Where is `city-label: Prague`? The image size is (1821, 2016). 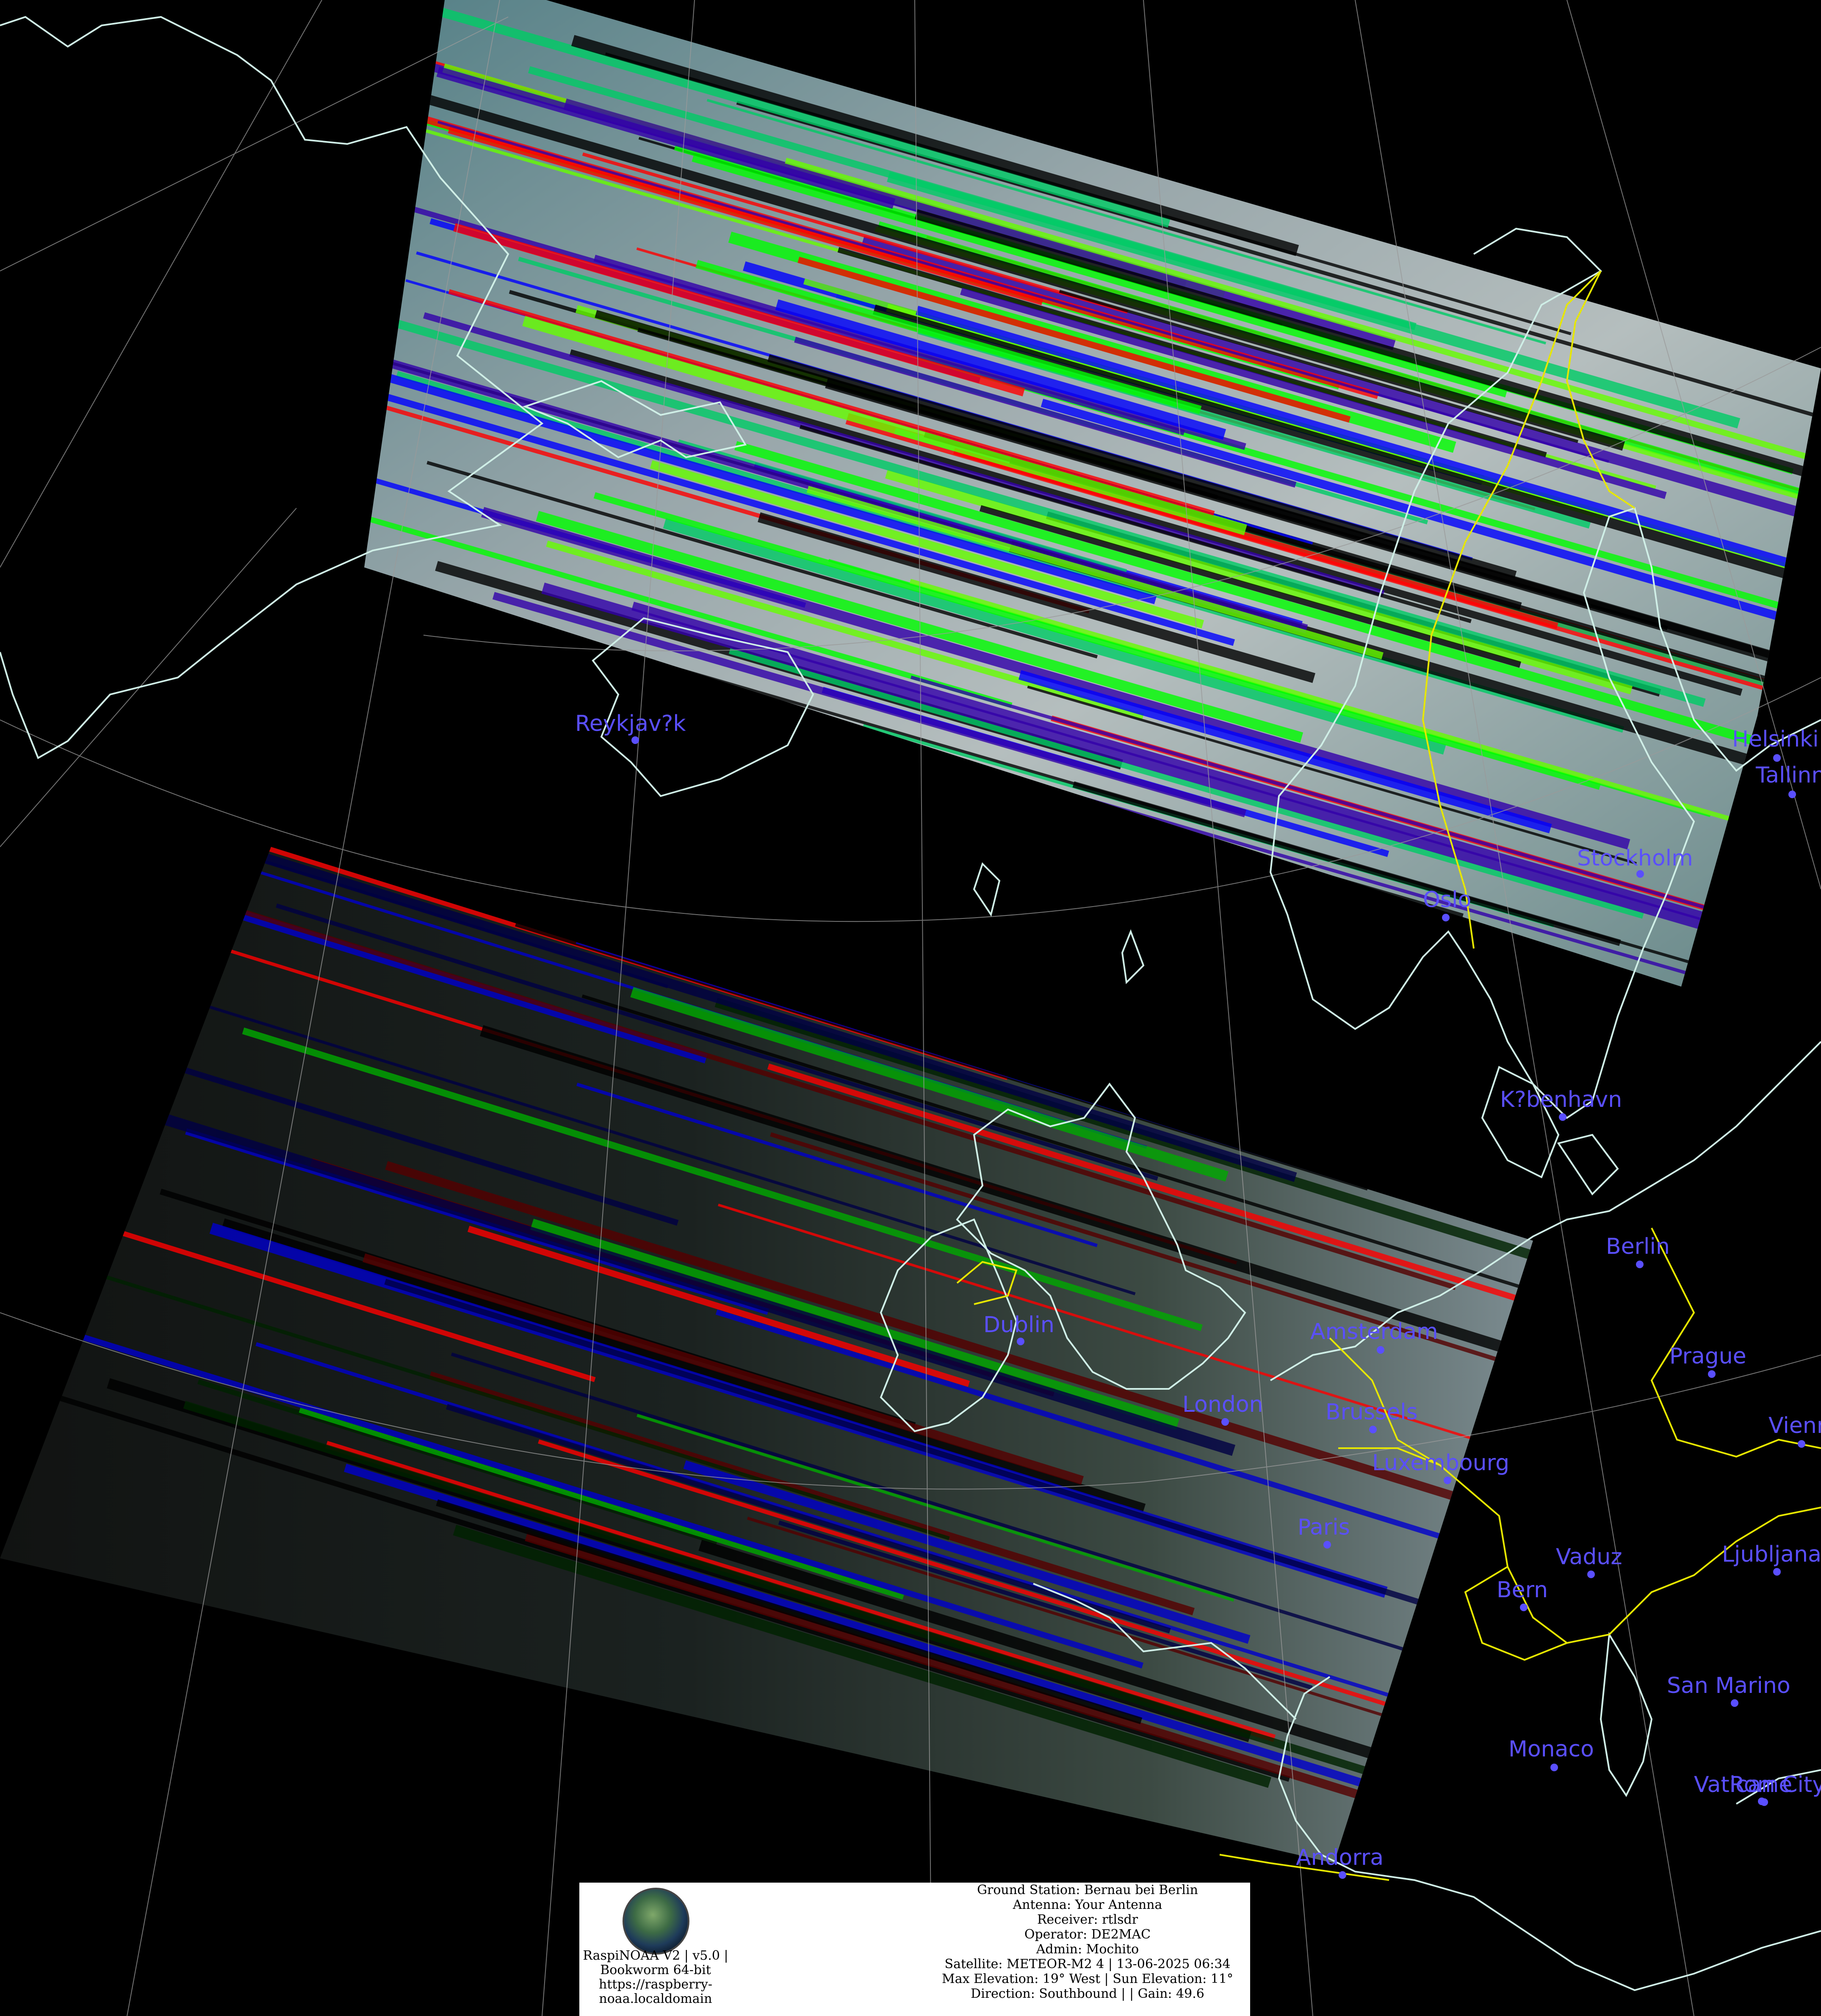
city-label: Prague is located at coordinates (1707, 1356).